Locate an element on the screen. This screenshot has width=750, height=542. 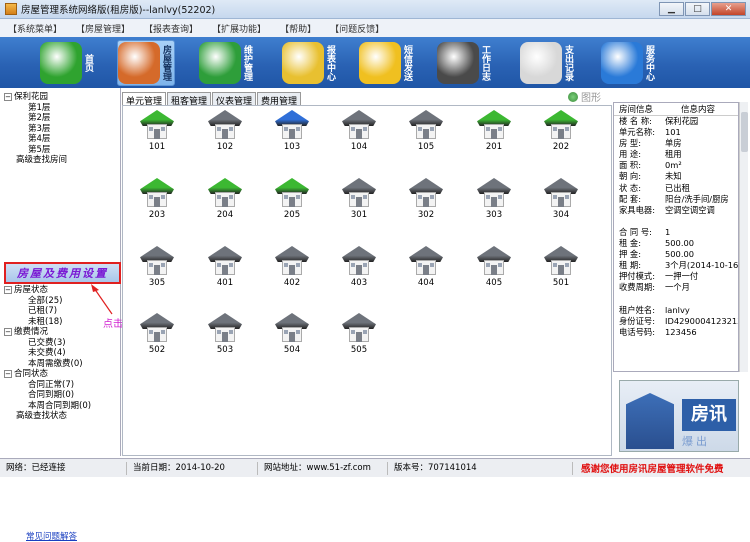
room-301: 301 is located at coordinates (359, 199).